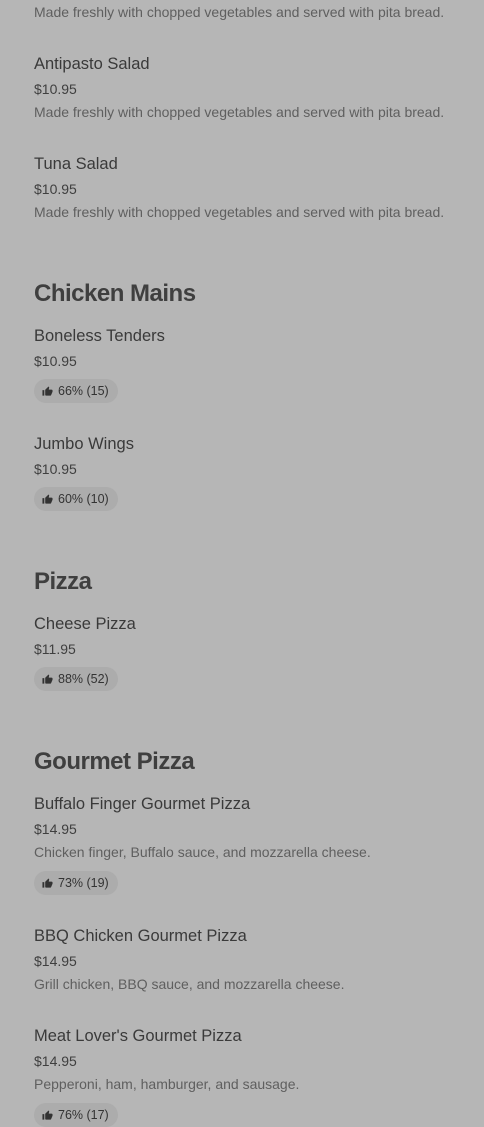  Describe the element at coordinates (115, 293) in the screenshot. I see `category-title: Chicken Mains` at that location.